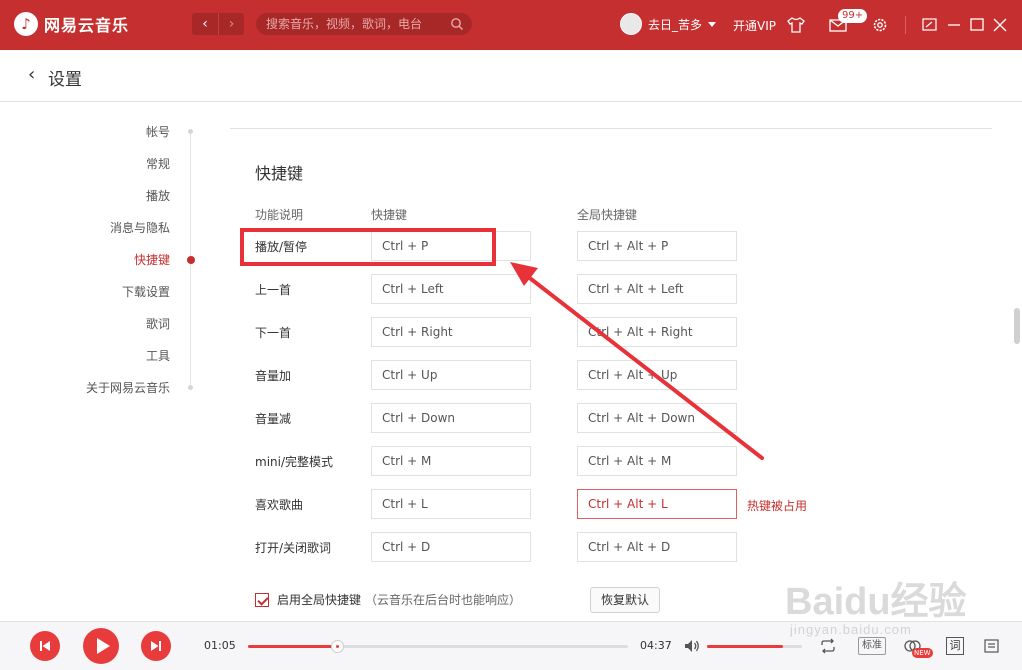 This screenshot has height=670, width=1022. Describe the element at coordinates (657, 332) in the screenshot. I see `global-shortcut-field-next: Ctrl + Alt + Right` at that location.